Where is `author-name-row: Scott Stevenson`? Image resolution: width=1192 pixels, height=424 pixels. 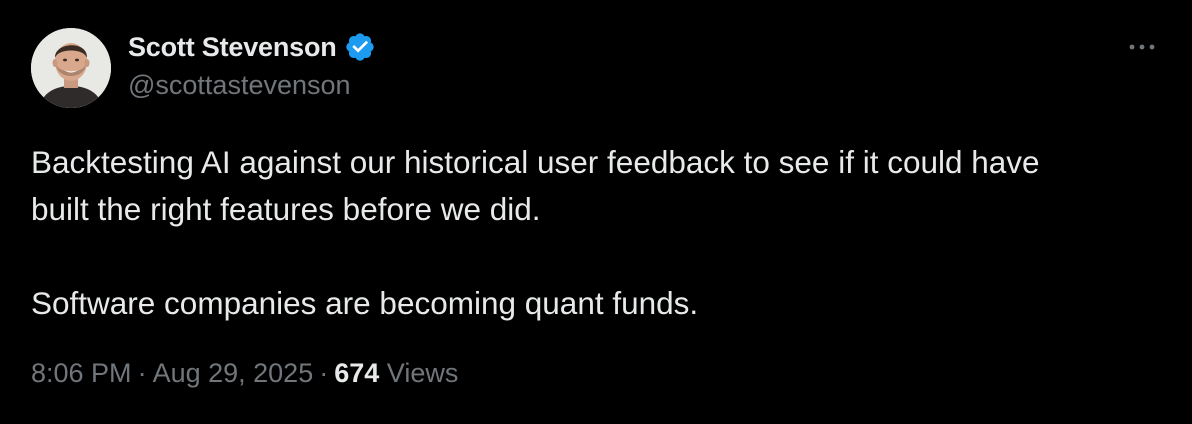 author-name-row: Scott Stevenson is located at coordinates (252, 47).